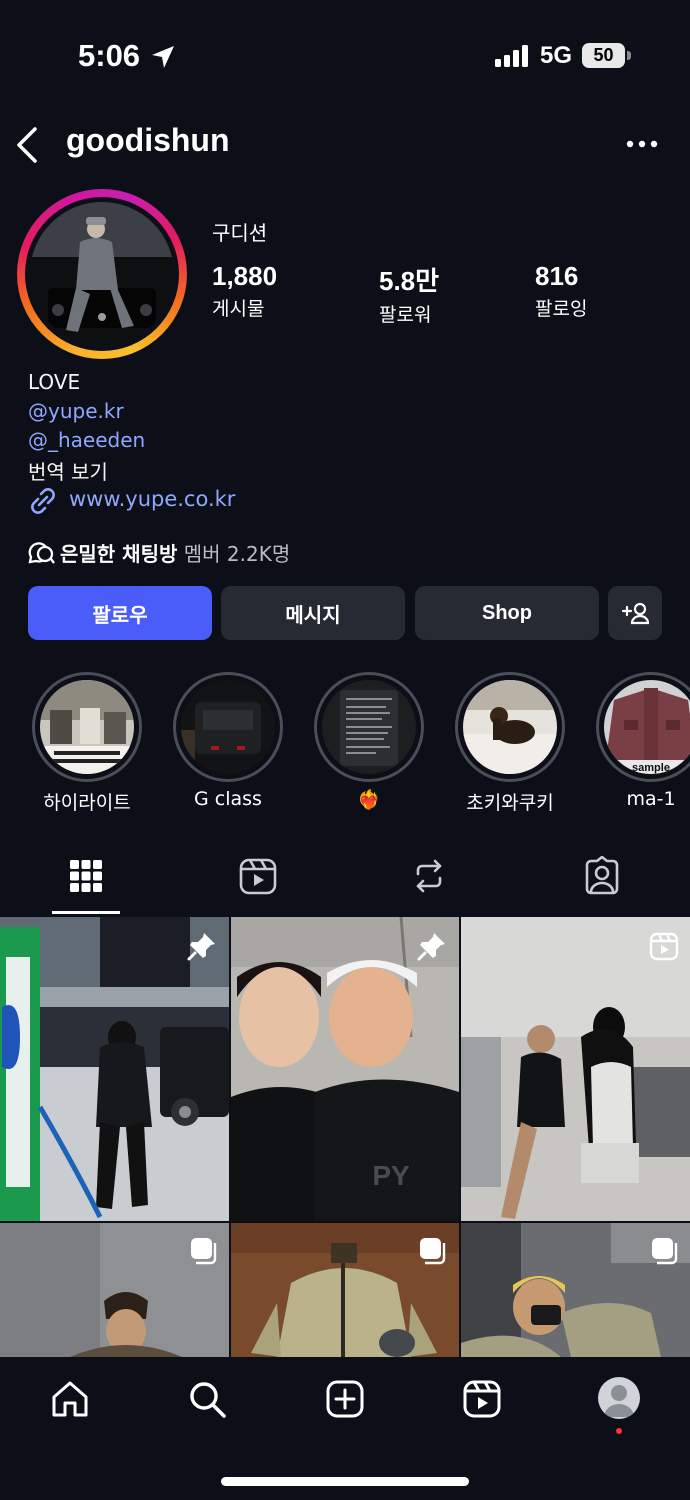 This screenshot has height=1500, width=690. I want to click on profile-full-name: 구디션, so click(240, 233).